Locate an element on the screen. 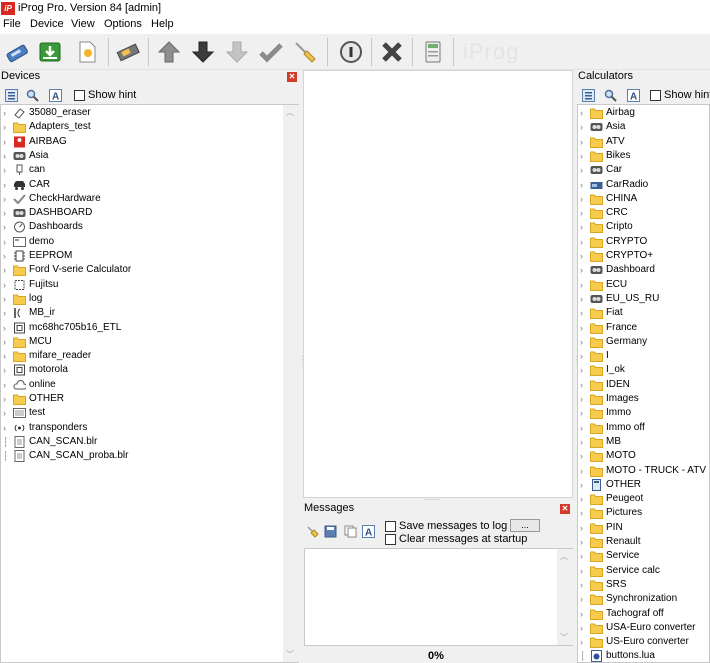 This screenshot has height=663, width=710. menu-options: Options is located at coordinates (123, 24).